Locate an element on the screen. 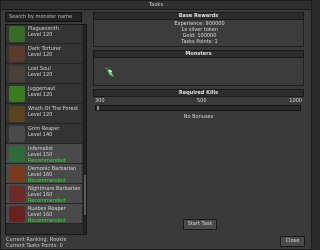 This screenshot has height=250, width=320. kills-max-label: 1000 is located at coordinates (295, 101).